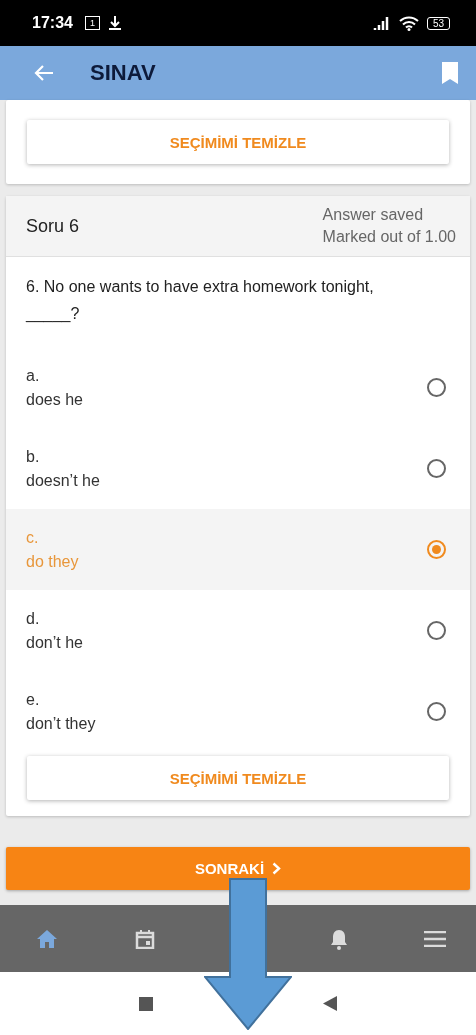 Image resolution: width=476 pixels, height=1035 pixels. Describe the element at coordinates (330, 1003) in the screenshot. I see `back-triangle-icon` at that location.